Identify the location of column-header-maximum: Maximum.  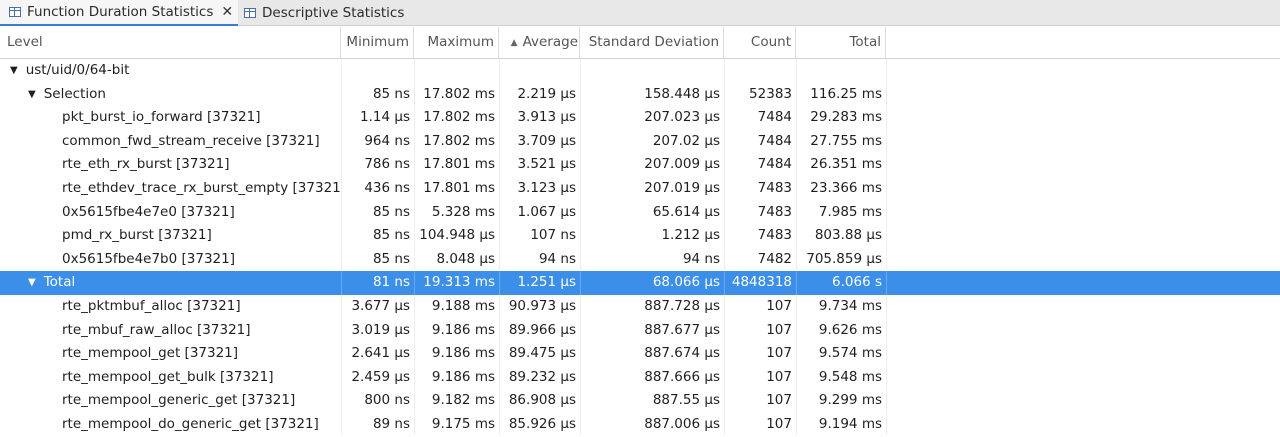
(456, 42).